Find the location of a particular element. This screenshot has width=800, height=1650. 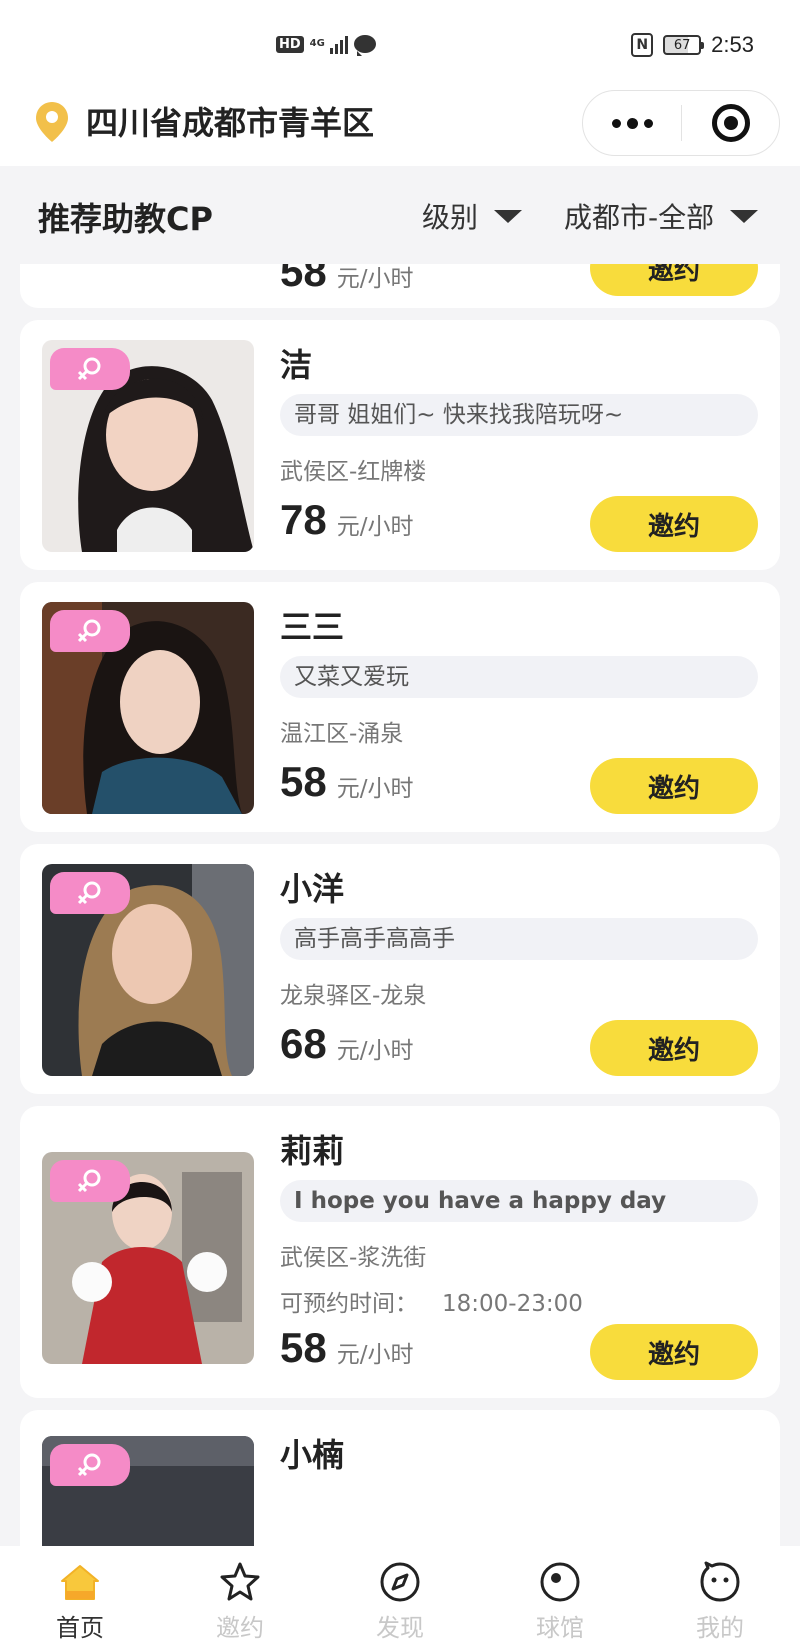

coach-motto: 高手高手高高手 is located at coordinates (519, 939).